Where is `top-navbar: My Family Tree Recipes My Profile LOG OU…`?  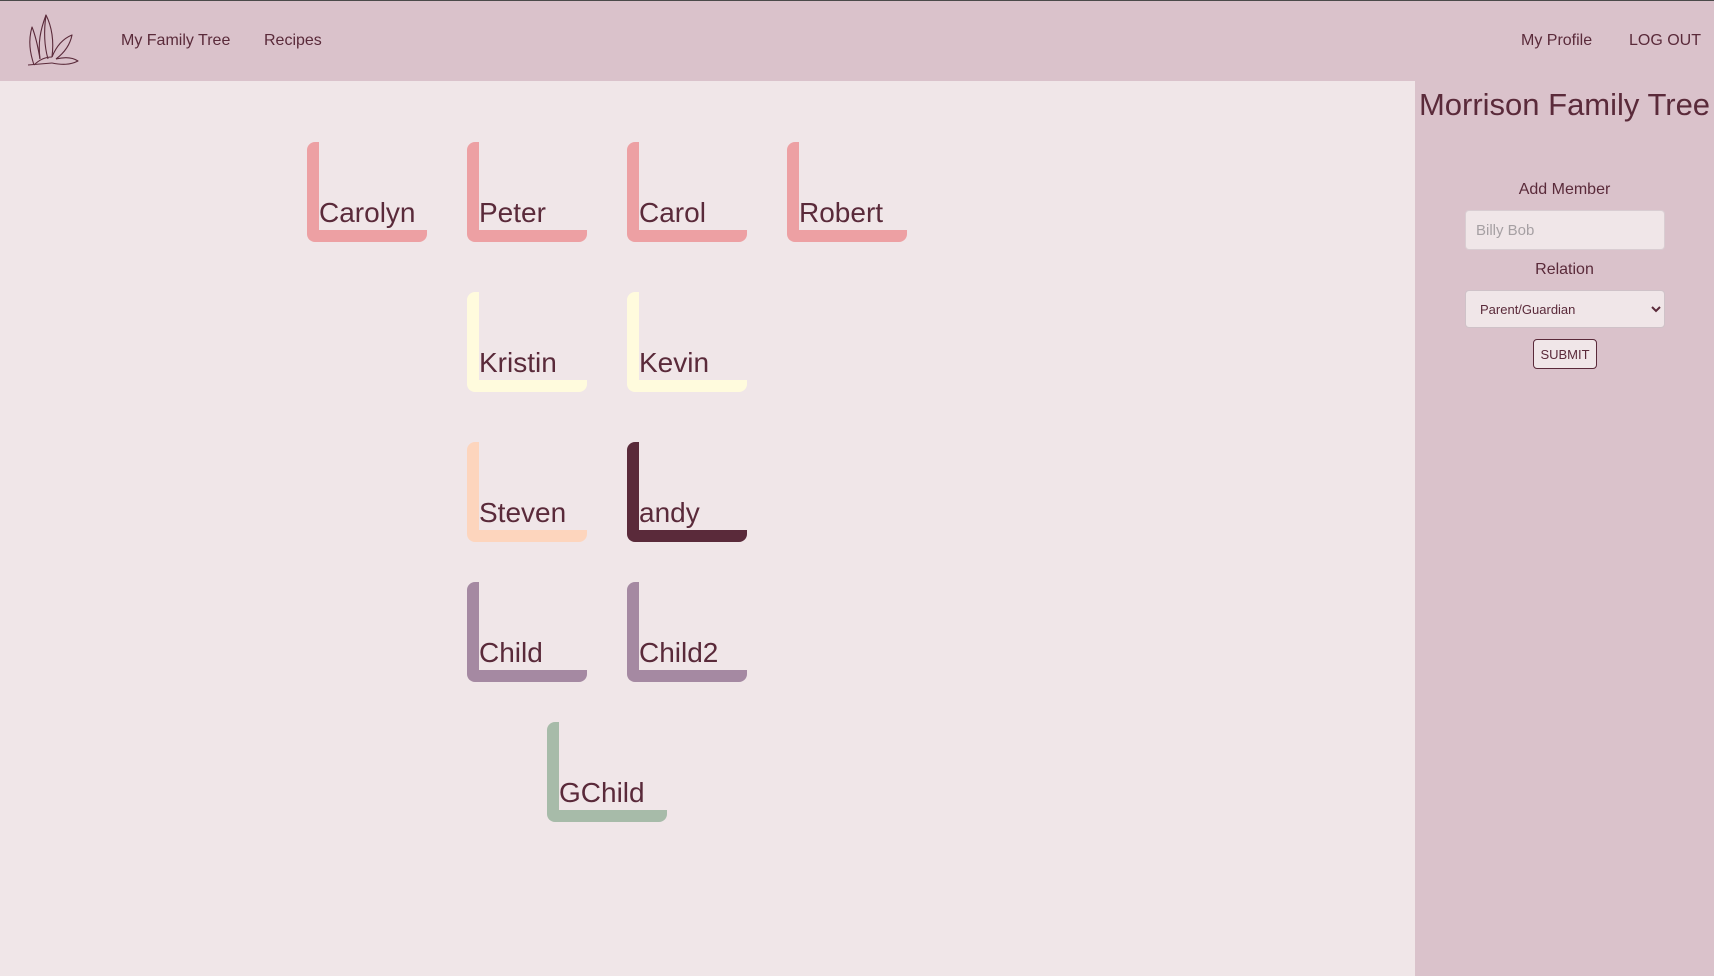 top-navbar: My Family Tree Recipes My Profile LOG OU… is located at coordinates (857, 40).